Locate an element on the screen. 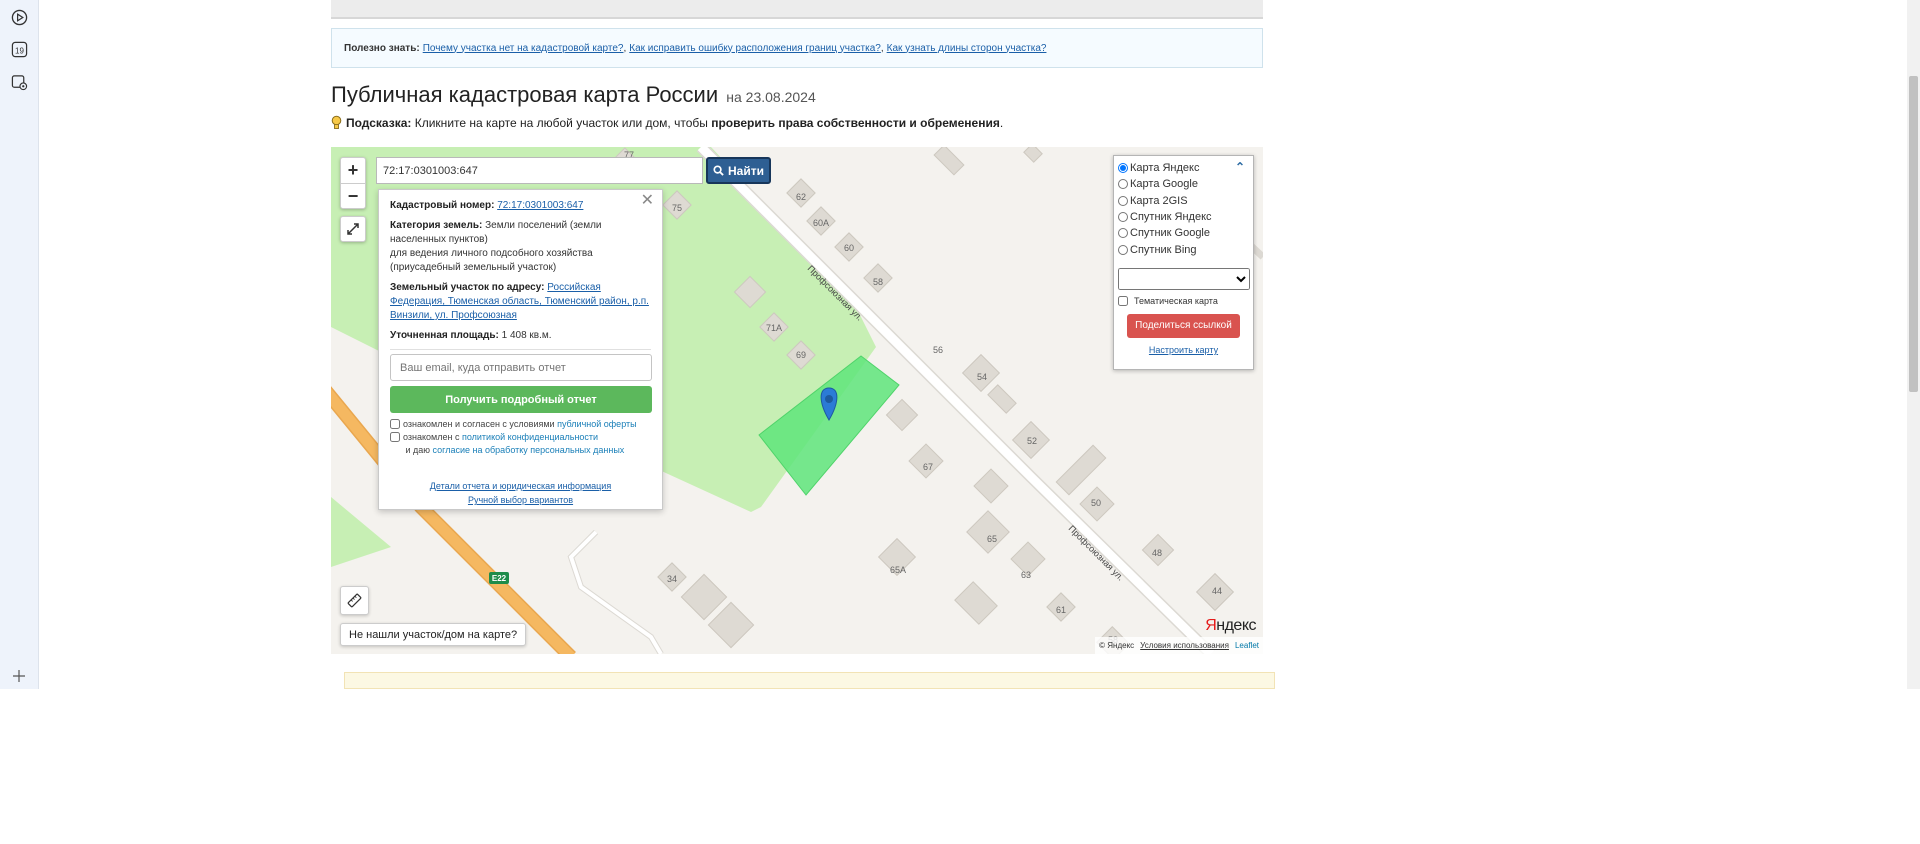 Image resolution: width=1920 pixels, height=844 pixels. calendar-day: 19 is located at coordinates (19, 50).